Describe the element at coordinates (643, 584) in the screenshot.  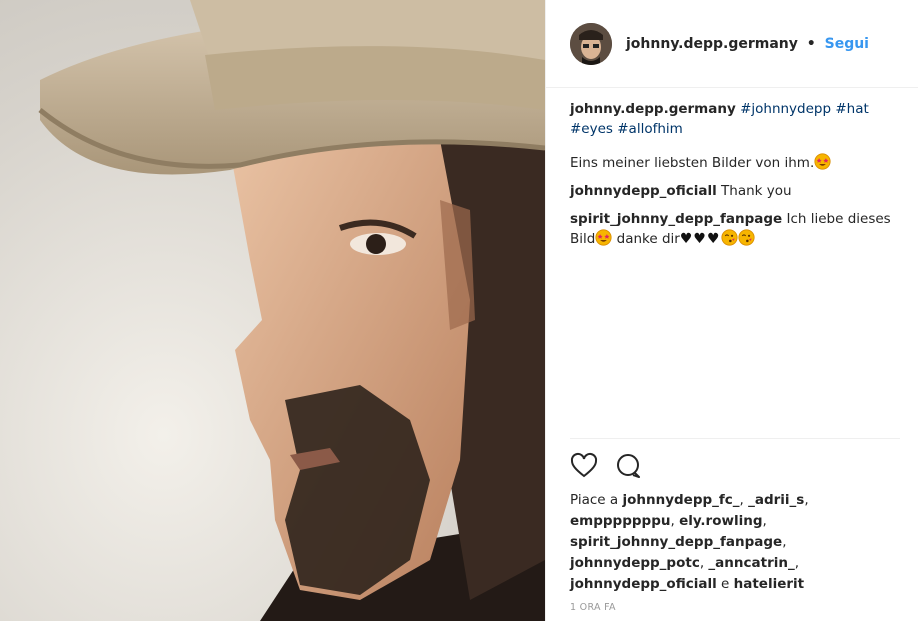
I see `liker-8: johnnydepp_oficiall` at that location.